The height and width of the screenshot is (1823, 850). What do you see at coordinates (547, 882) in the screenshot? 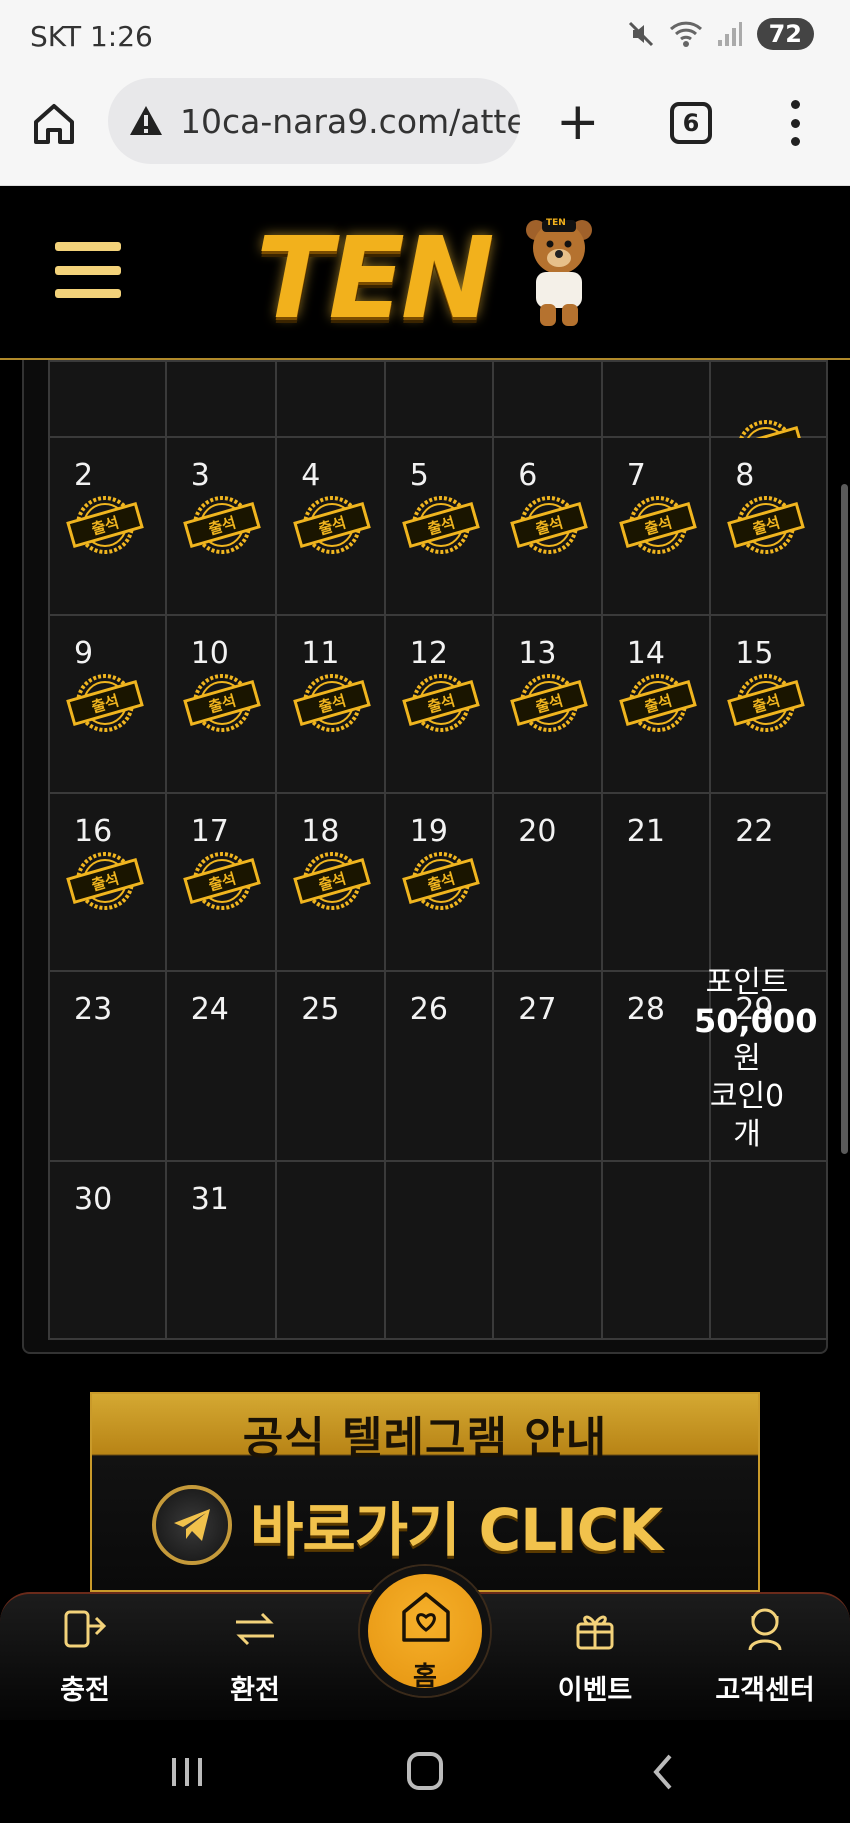
I see `calendar-day-20: 20` at bounding box center [547, 882].